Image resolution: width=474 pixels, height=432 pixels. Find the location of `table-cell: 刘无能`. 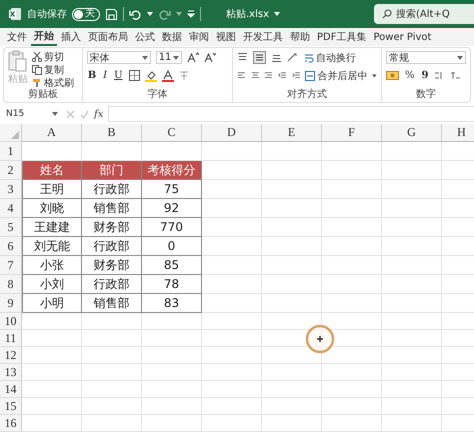

table-cell: 刘无能 is located at coordinates (52, 246).